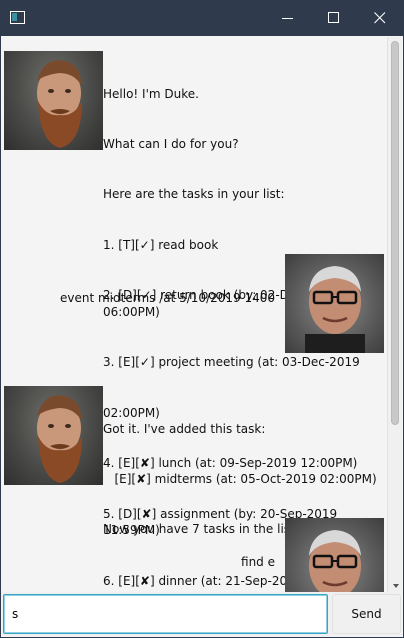 Image resolution: width=404 pixels, height=638 pixels. Describe the element at coordinates (395, 233) in the screenshot. I see `scrollbar-thumb` at that location.